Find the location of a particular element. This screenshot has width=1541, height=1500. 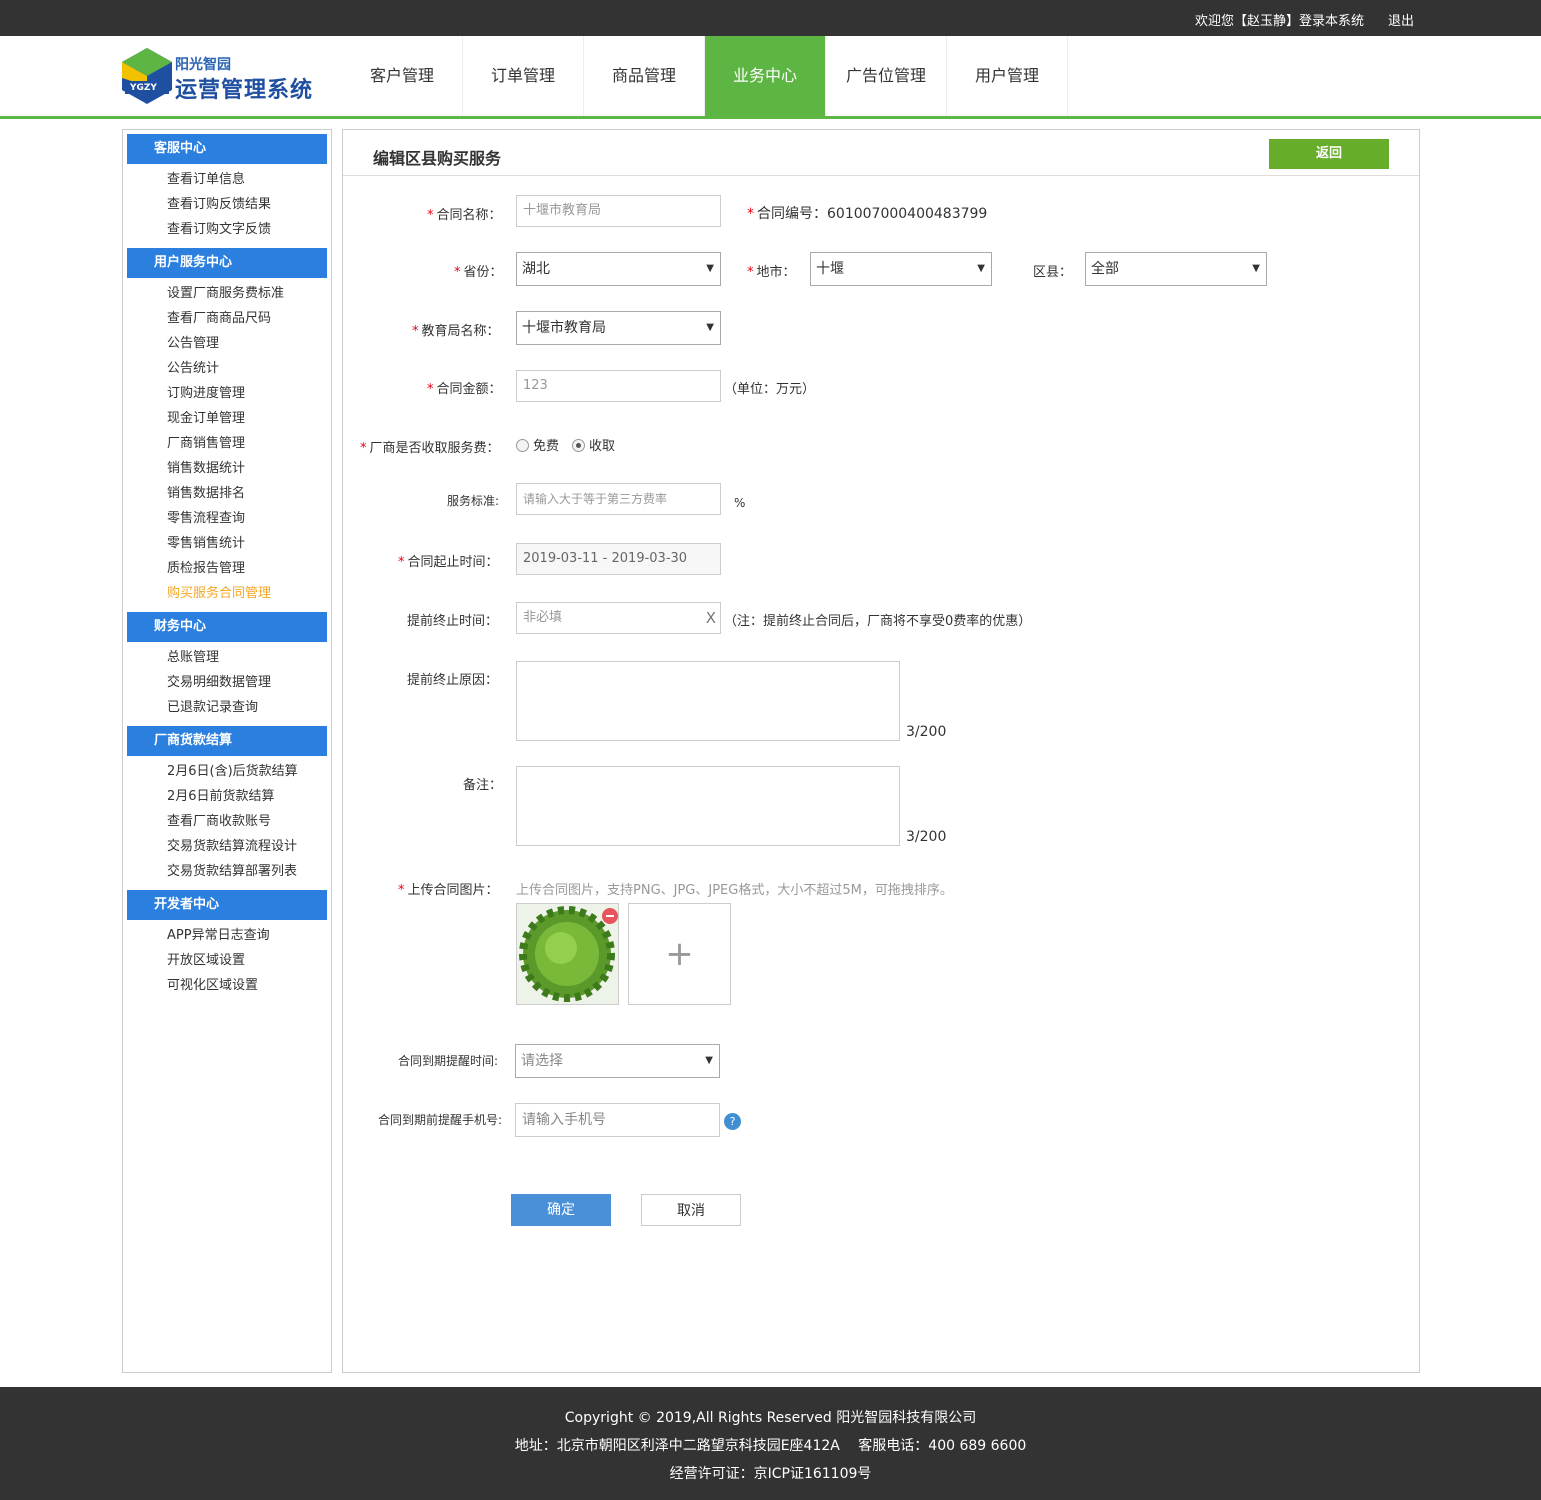

sidebar-group-title: 厂商货款结算 is located at coordinates (227, 741).